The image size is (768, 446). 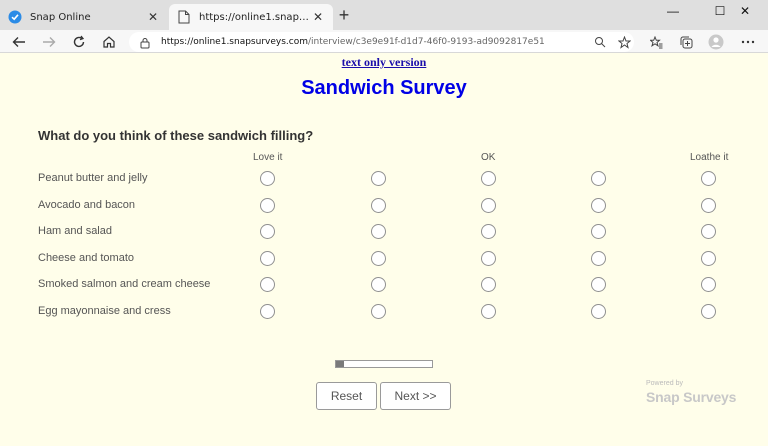 I want to click on powered-by-text: Powered by, so click(x=664, y=383).